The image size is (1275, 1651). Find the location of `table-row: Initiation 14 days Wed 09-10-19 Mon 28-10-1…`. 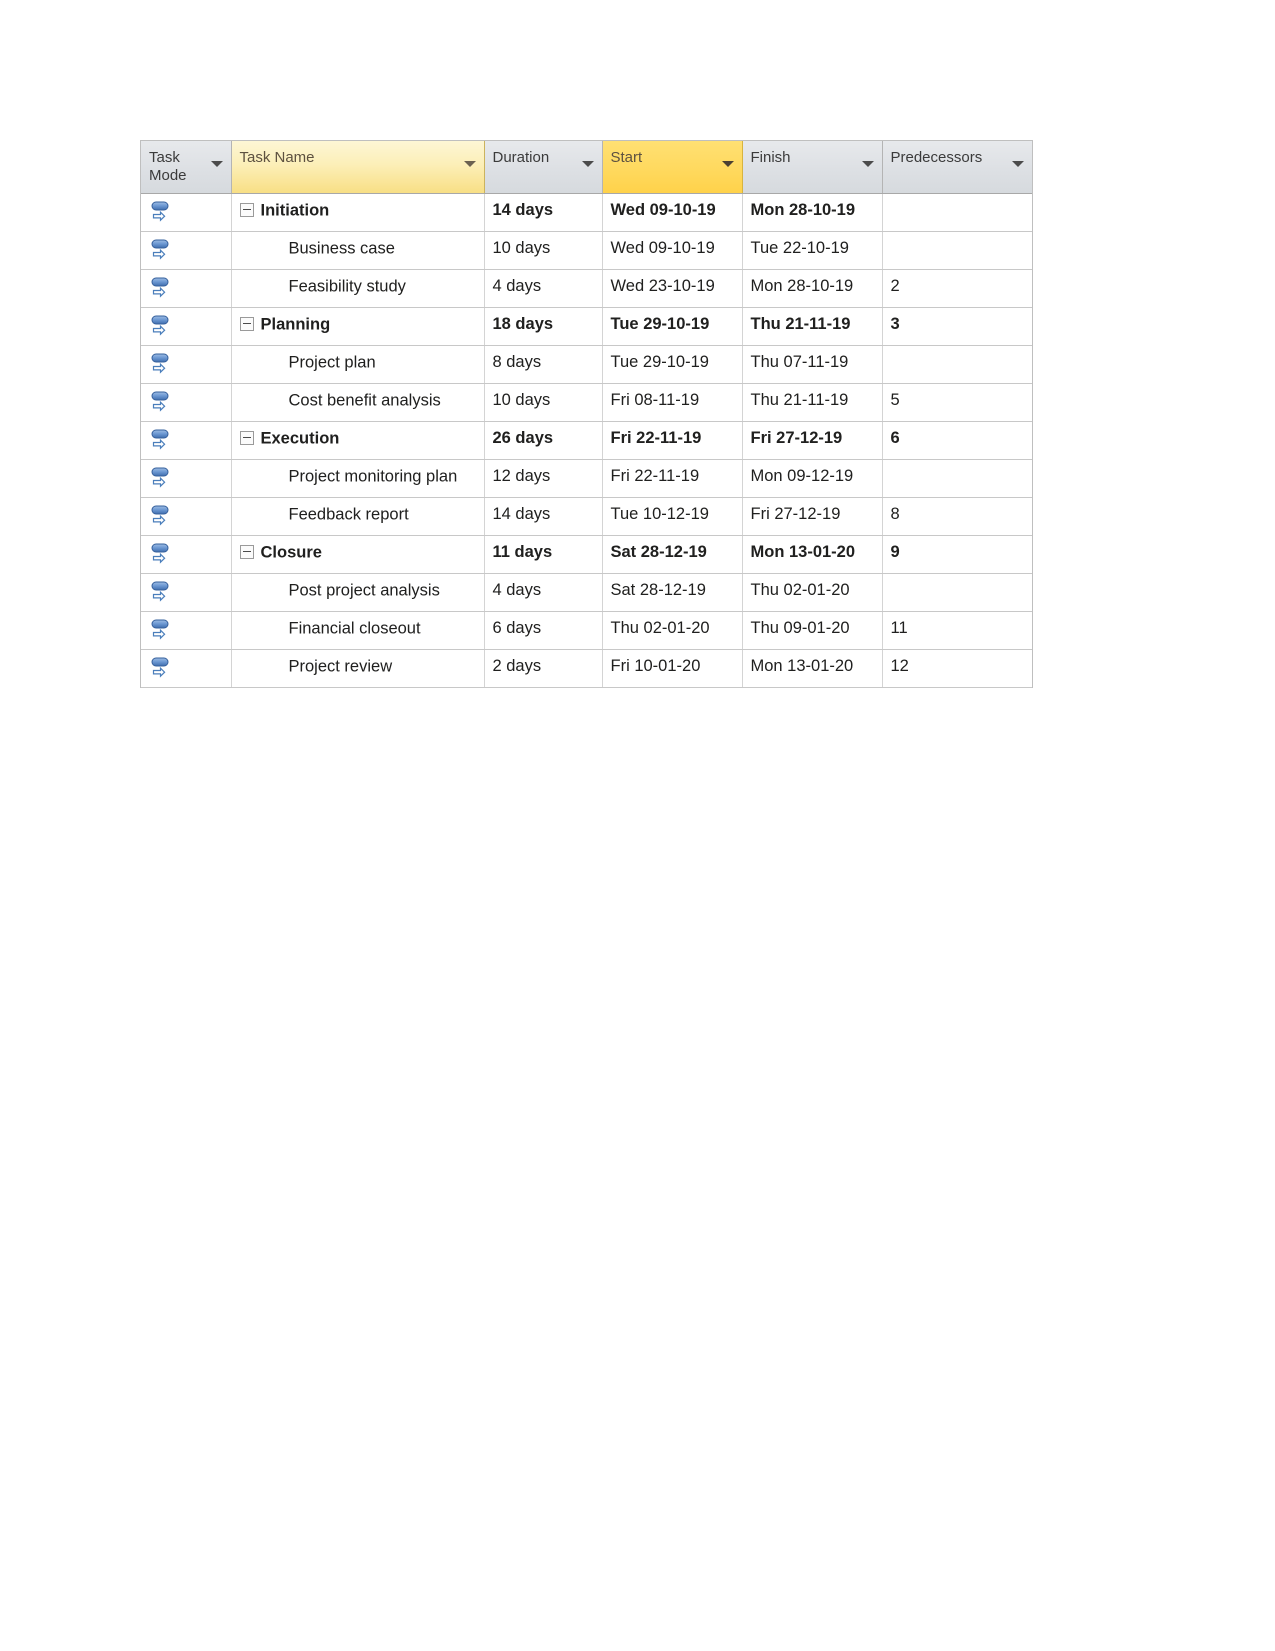

table-row: Initiation 14 days Wed 09-10-19 Mon 28-10-1… is located at coordinates (586, 212).